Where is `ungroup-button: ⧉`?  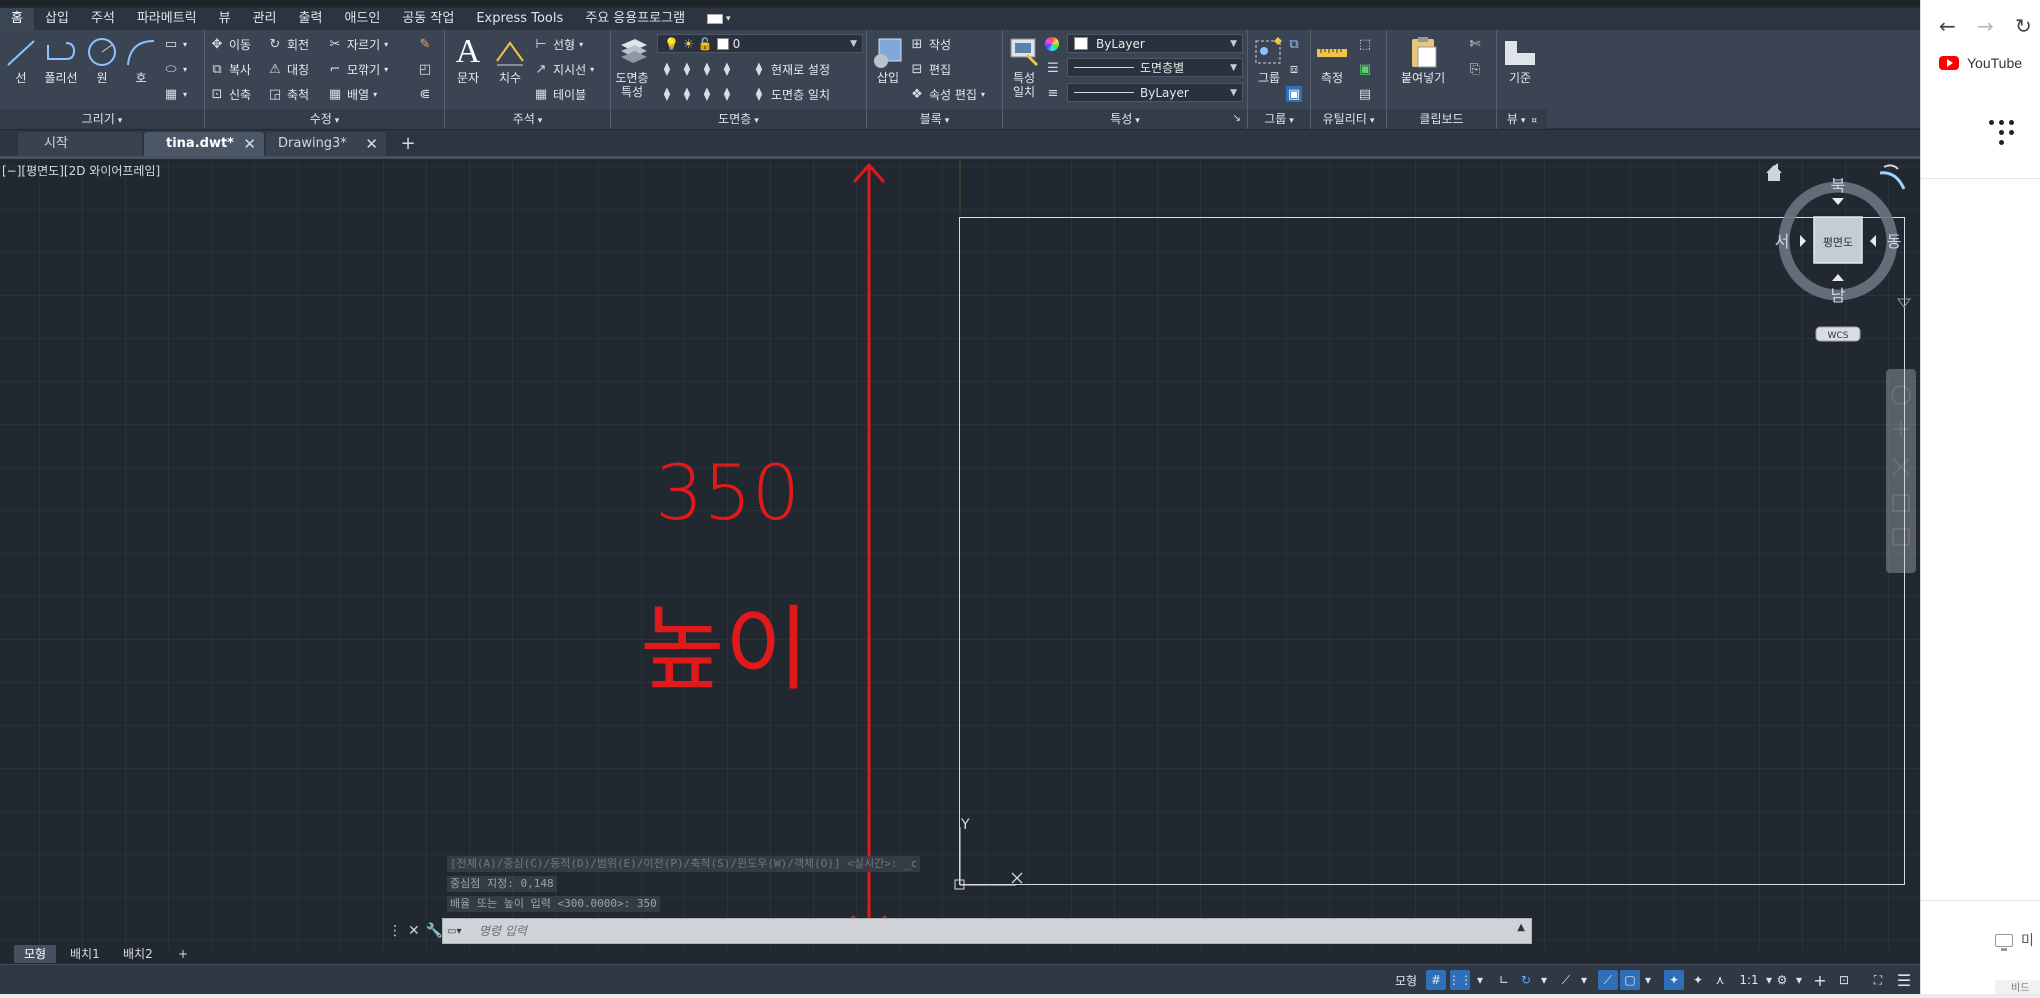
ungroup-button: ⧉ is located at coordinates (1294, 44).